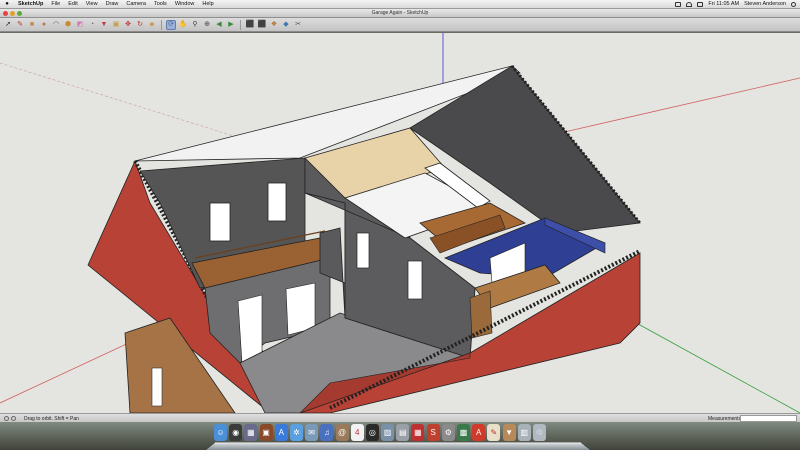 Image resolution: width=800 pixels, height=450 pixels. What do you see at coordinates (327, 432) in the screenshot?
I see `itunes-icon: ♫` at bounding box center [327, 432].